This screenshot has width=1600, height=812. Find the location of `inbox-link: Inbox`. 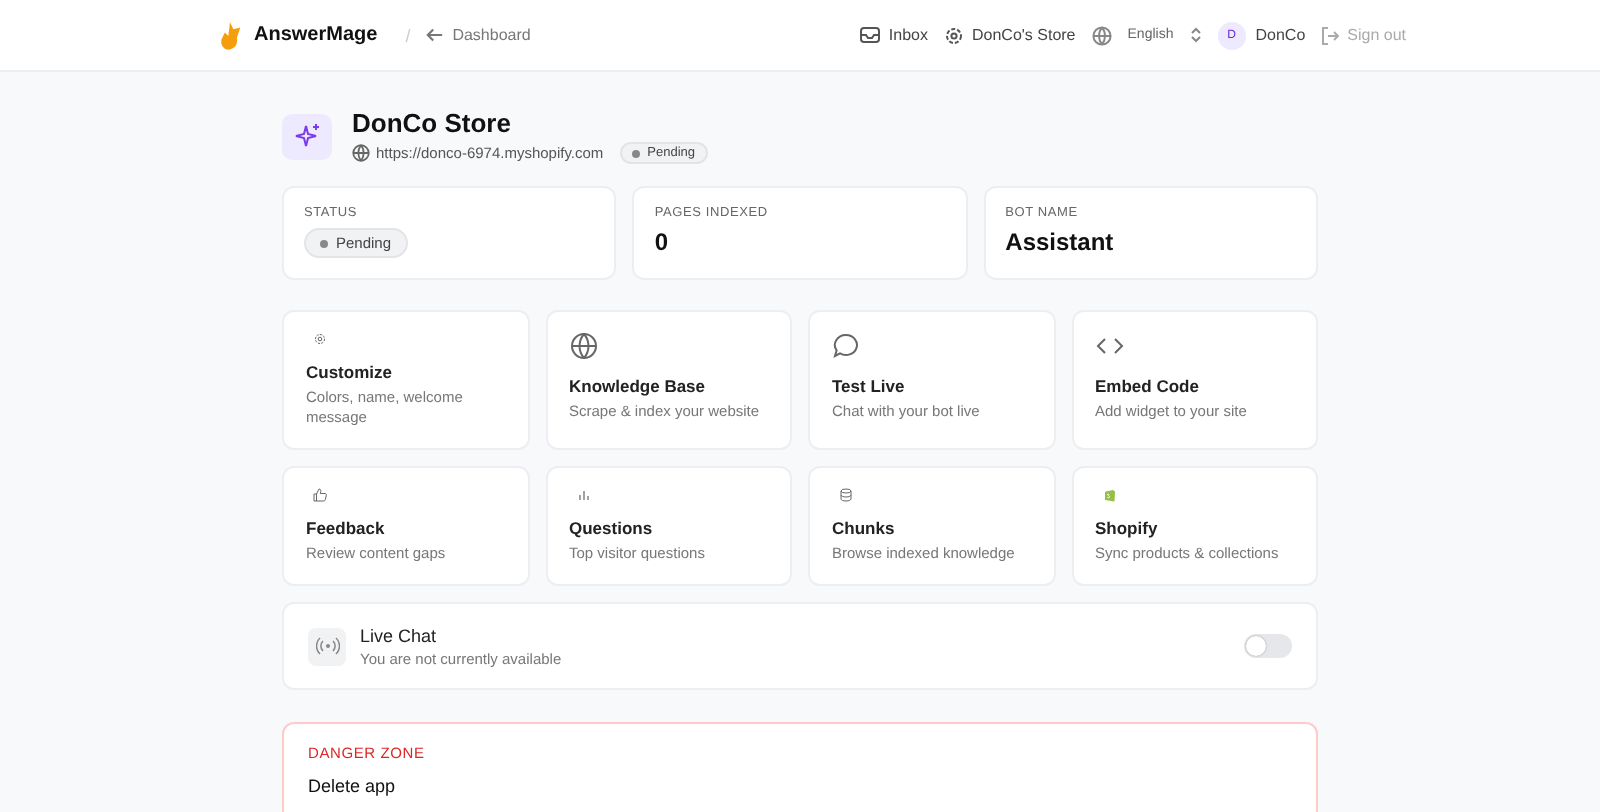

inbox-link: Inbox is located at coordinates (894, 35).